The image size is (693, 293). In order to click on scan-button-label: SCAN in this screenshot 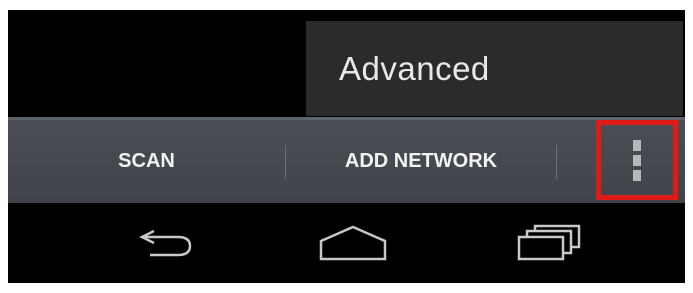, I will do `click(146, 161)`.